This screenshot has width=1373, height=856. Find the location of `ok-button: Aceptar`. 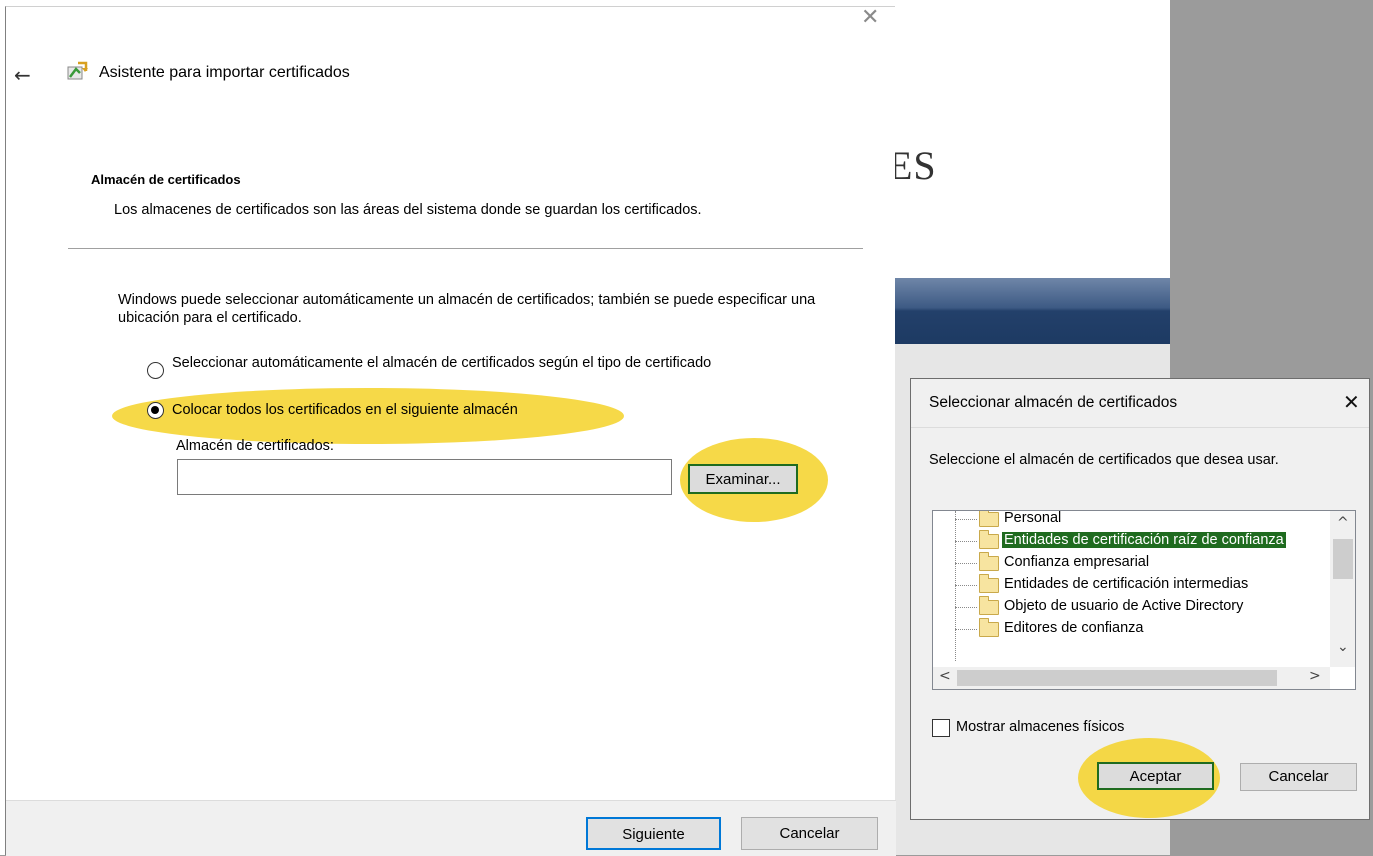

ok-button: Aceptar is located at coordinates (1155, 776).